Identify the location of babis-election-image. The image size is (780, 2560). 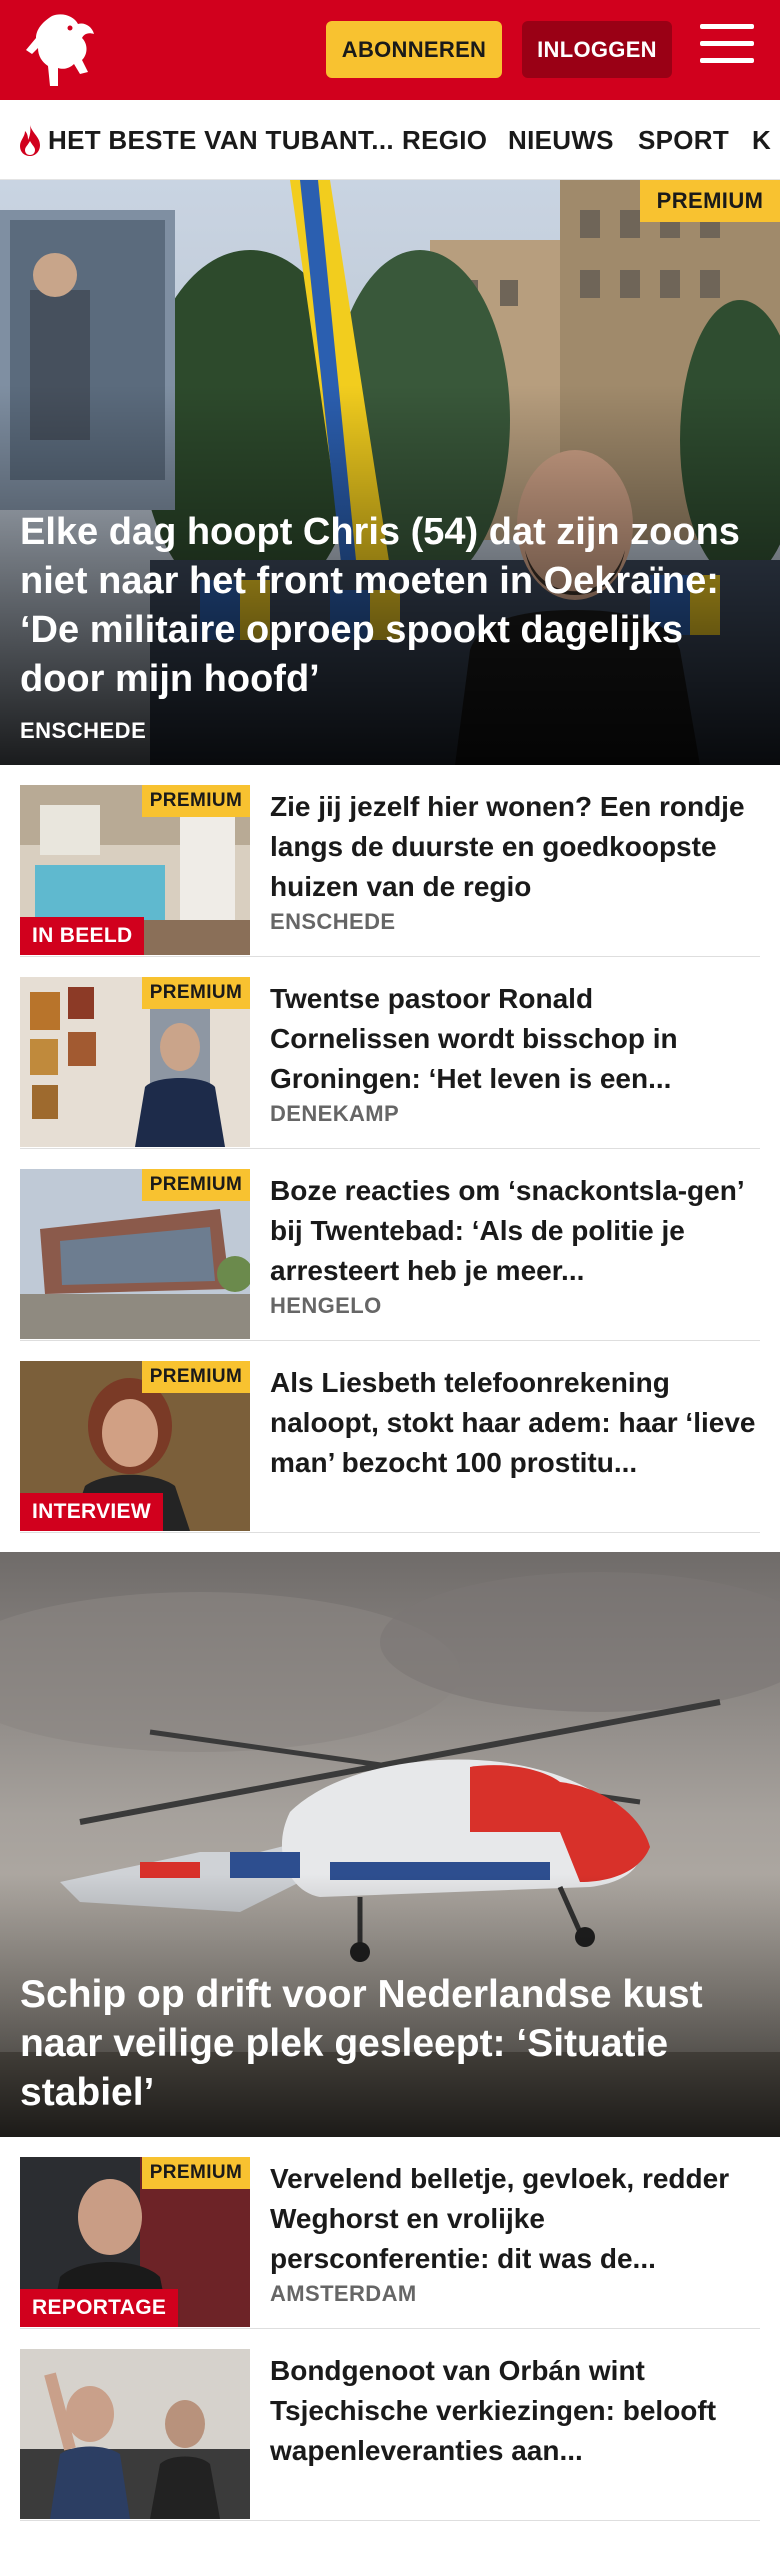
(135, 2434).